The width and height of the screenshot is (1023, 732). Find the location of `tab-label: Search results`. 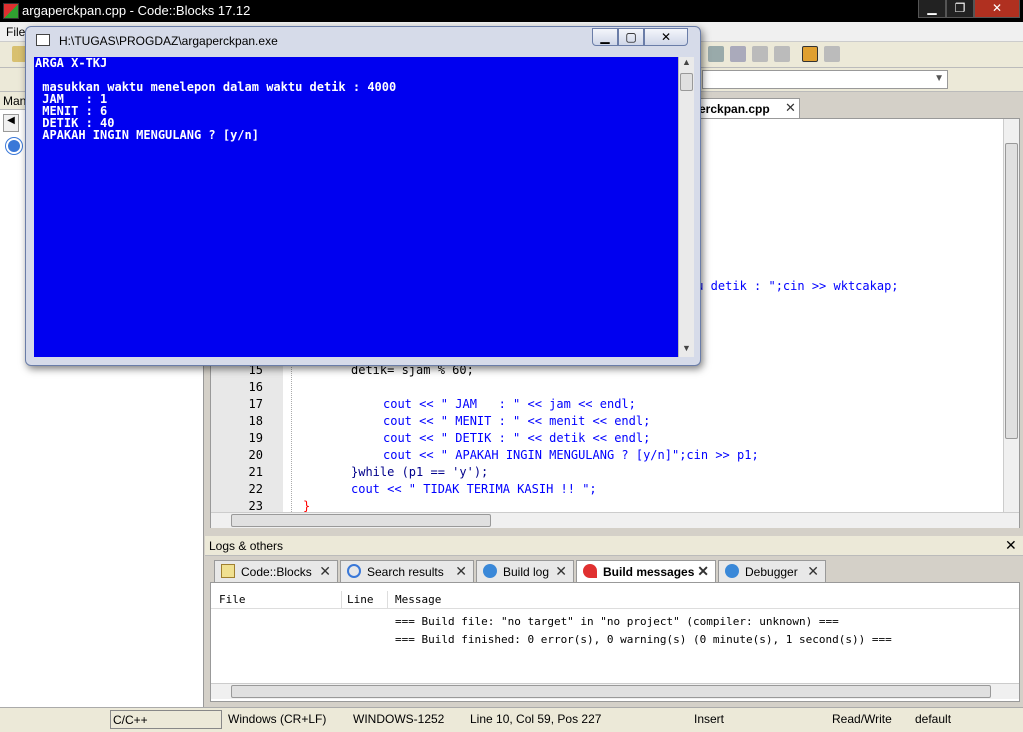

tab-label: Search results is located at coordinates (405, 572).